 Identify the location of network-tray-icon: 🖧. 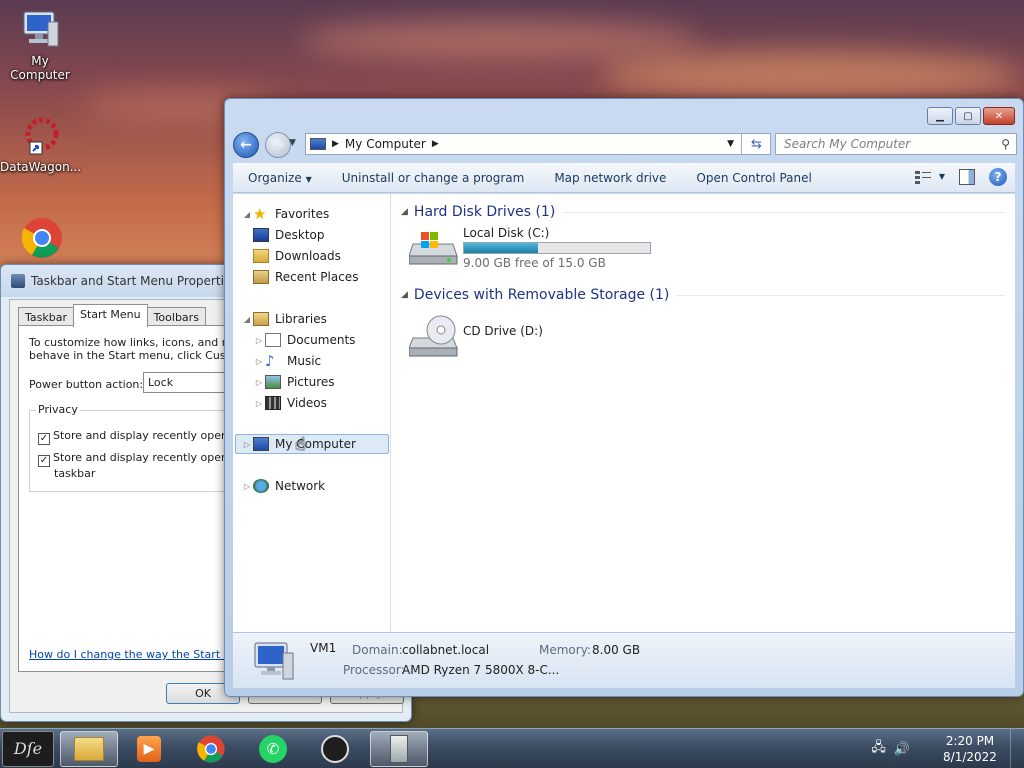
(878, 749).